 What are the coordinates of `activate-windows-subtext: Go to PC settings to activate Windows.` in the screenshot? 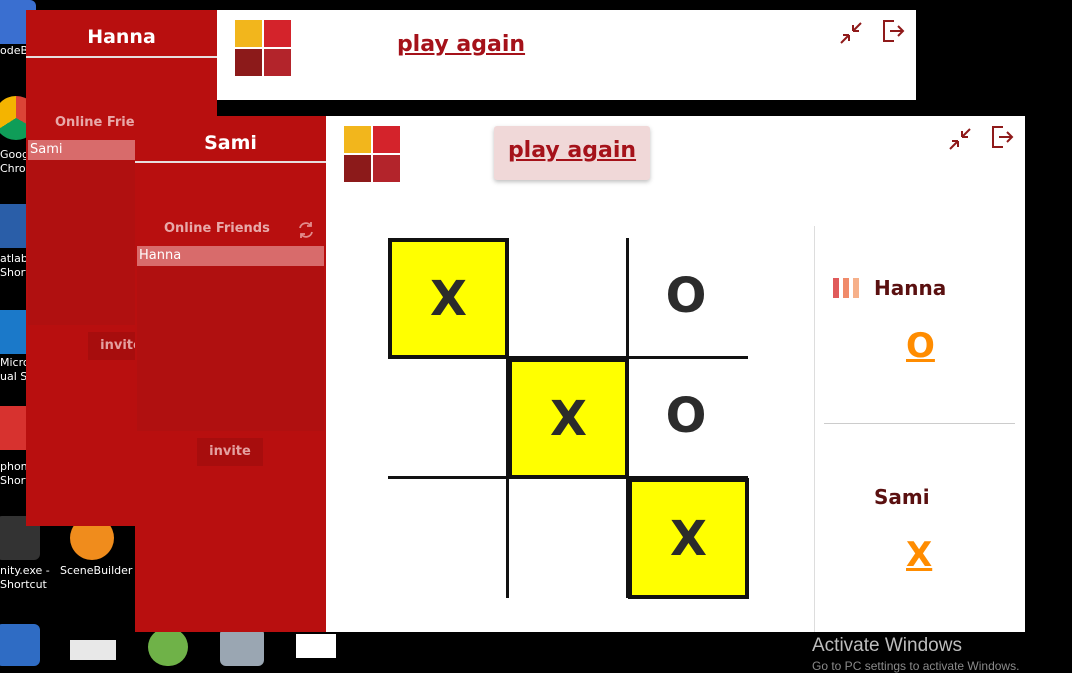 It's located at (916, 666).